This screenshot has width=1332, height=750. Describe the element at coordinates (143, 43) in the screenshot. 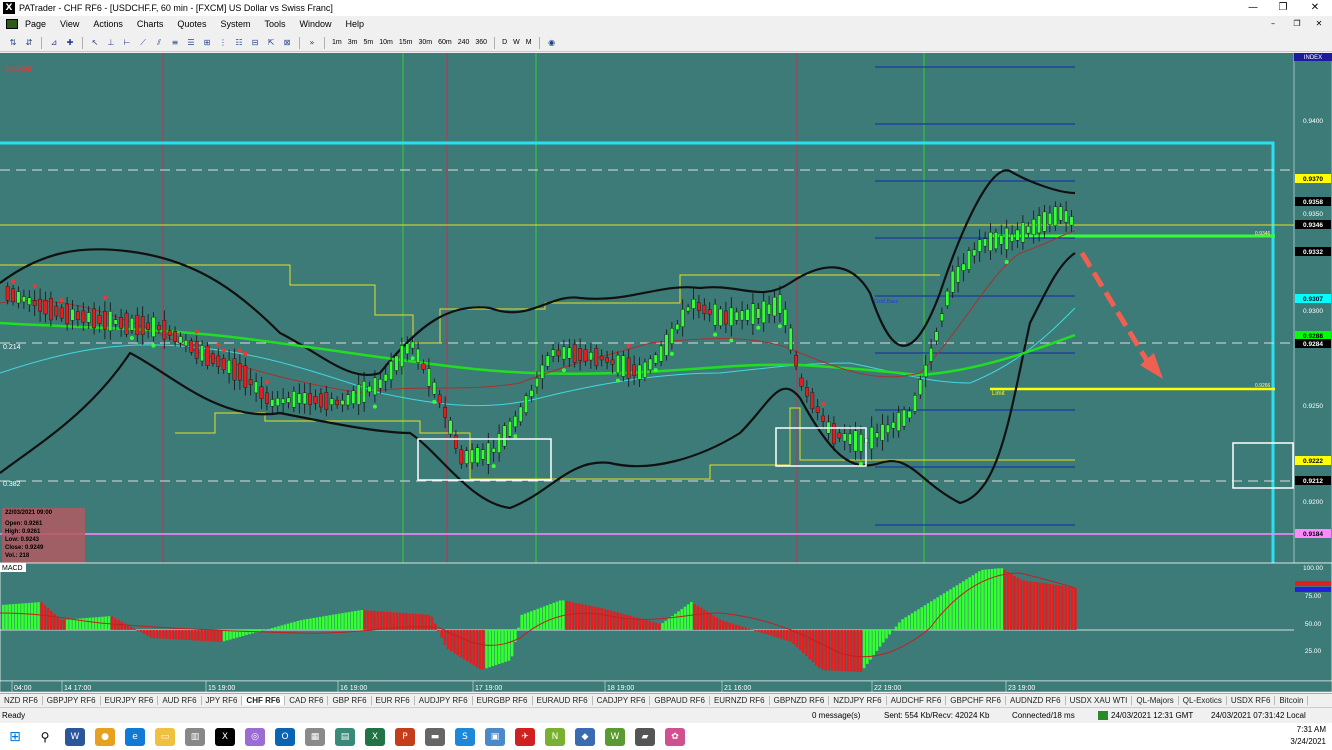

I see `trendline-icon: ⟋` at that location.